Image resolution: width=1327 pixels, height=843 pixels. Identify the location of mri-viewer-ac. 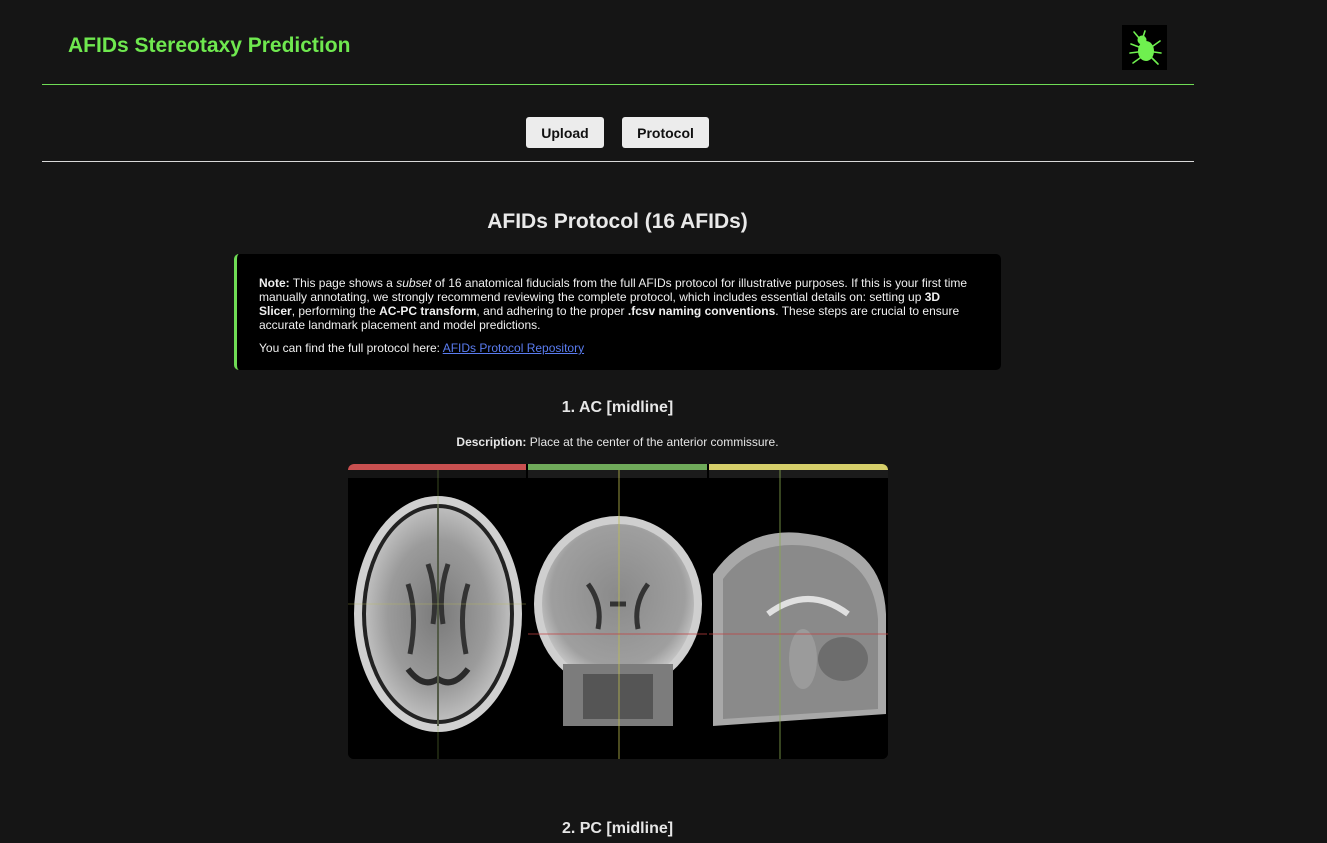
(618, 611).